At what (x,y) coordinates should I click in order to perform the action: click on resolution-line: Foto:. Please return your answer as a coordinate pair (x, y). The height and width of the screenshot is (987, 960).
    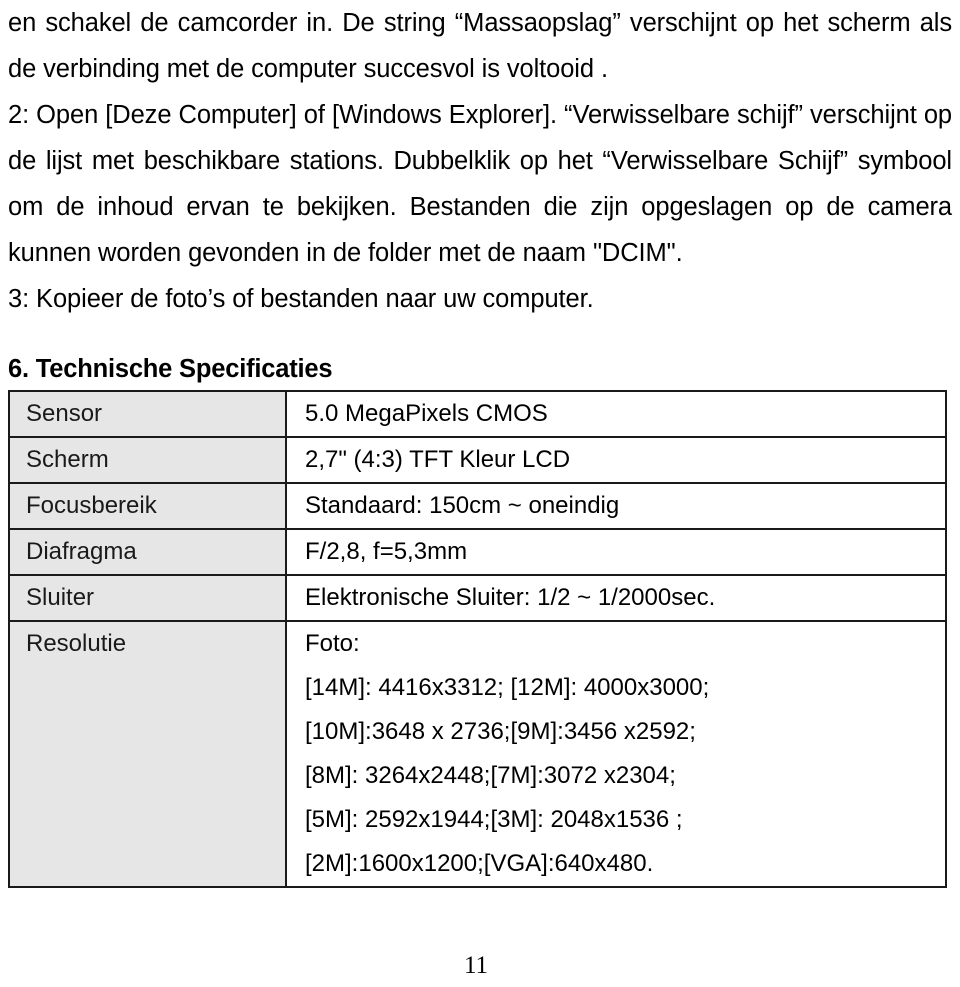
    Looking at the image, I should click on (332, 643).